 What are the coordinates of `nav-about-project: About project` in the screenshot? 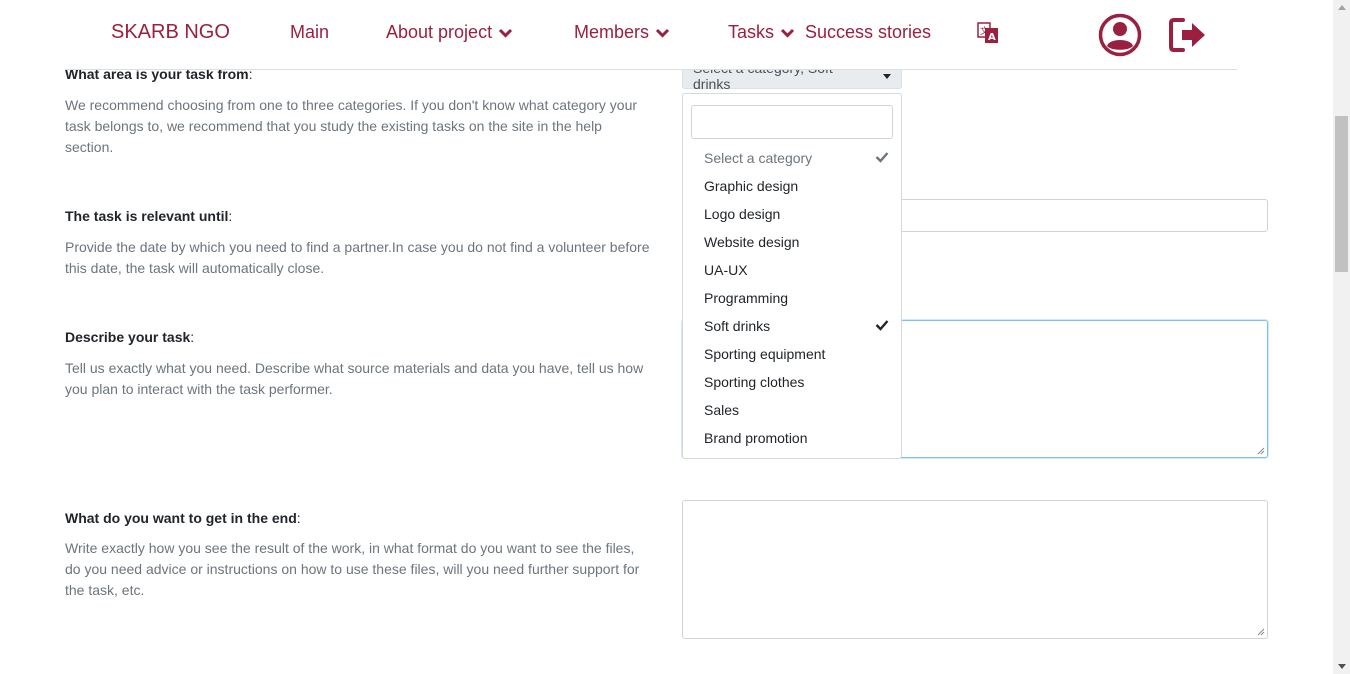 It's located at (449, 32).